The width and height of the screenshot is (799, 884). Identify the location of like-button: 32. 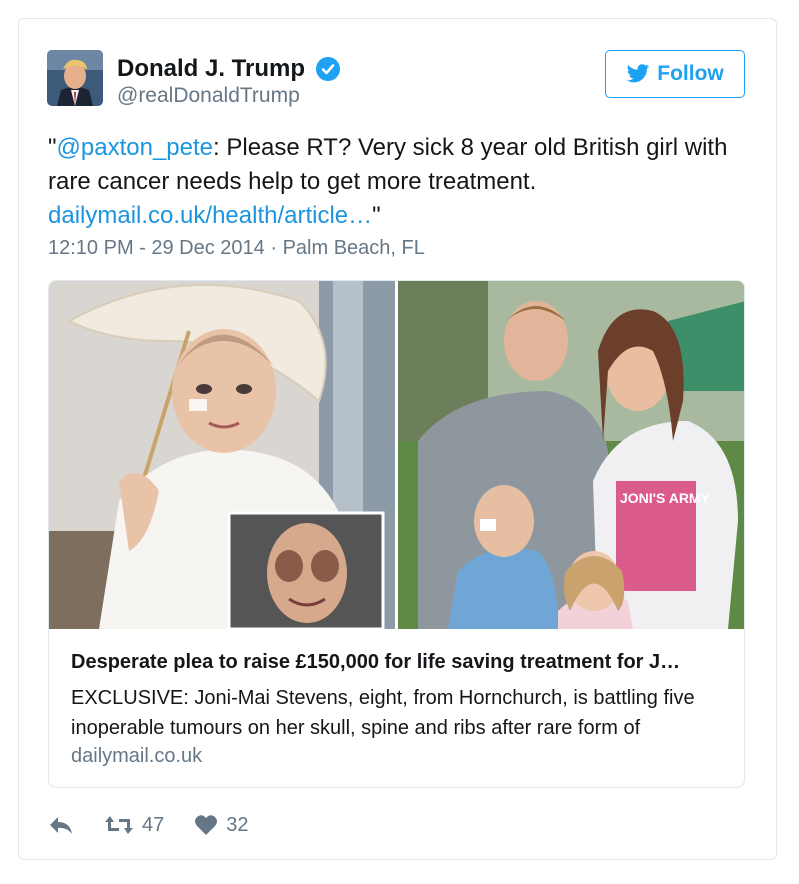
(221, 825).